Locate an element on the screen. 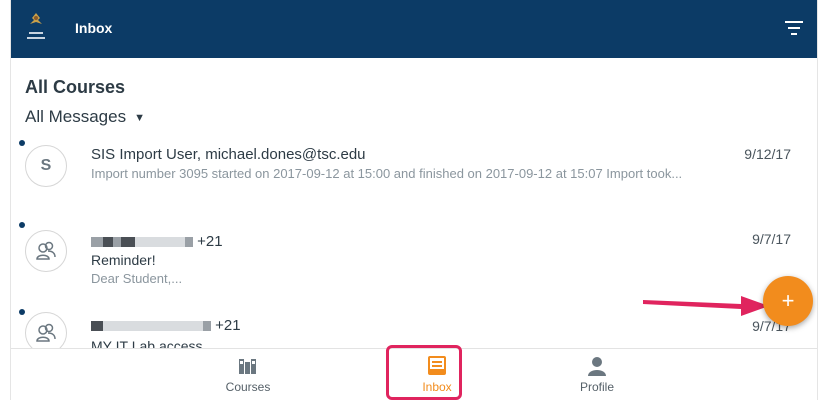 Image resolution: width=828 pixels, height=400 pixels. inbox-icon is located at coordinates (437, 365).